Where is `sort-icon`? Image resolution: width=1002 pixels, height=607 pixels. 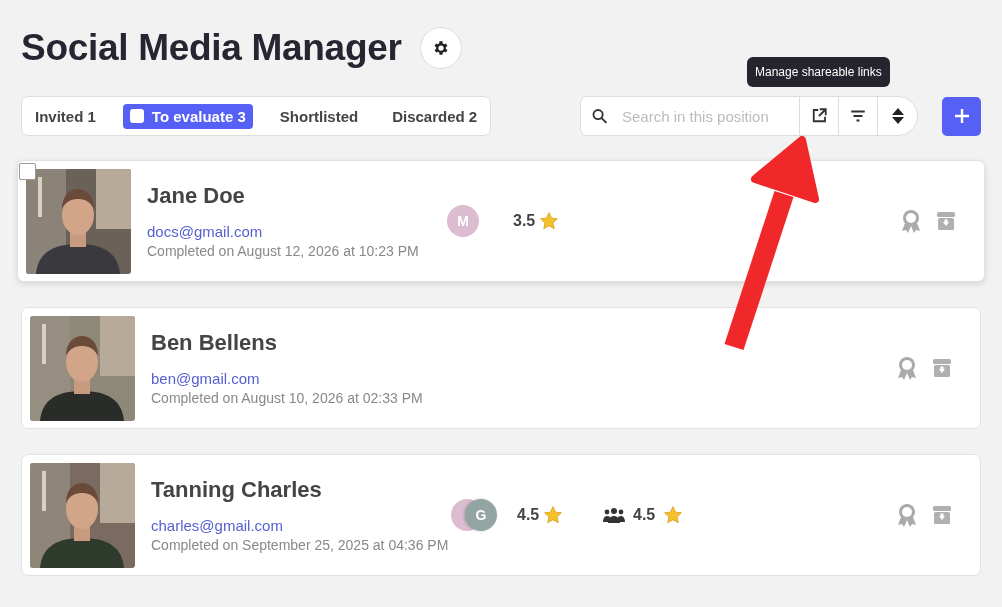 sort-icon is located at coordinates (897, 116).